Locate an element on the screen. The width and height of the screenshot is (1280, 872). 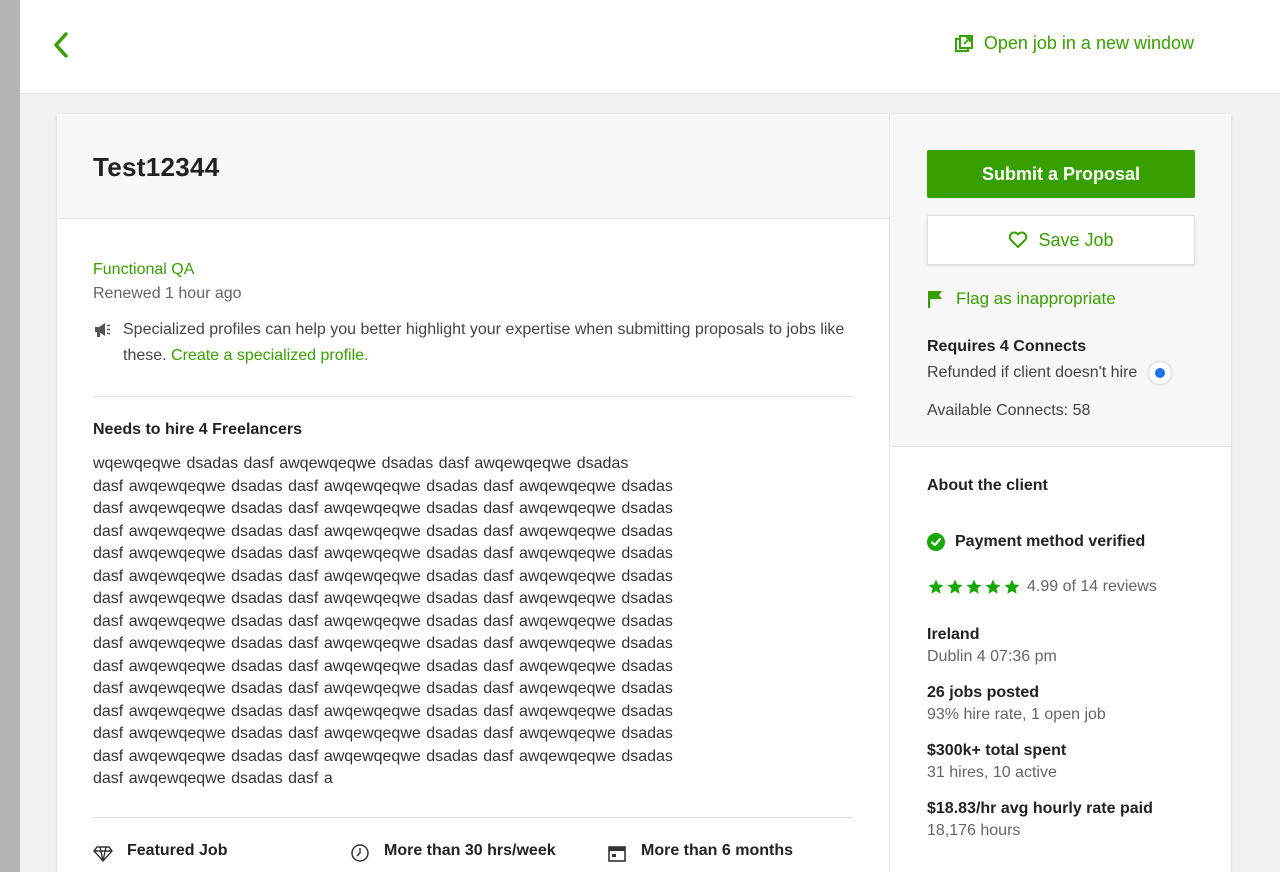
client-location: Ireland Dublin 4 07:36 pm is located at coordinates (1061, 646).